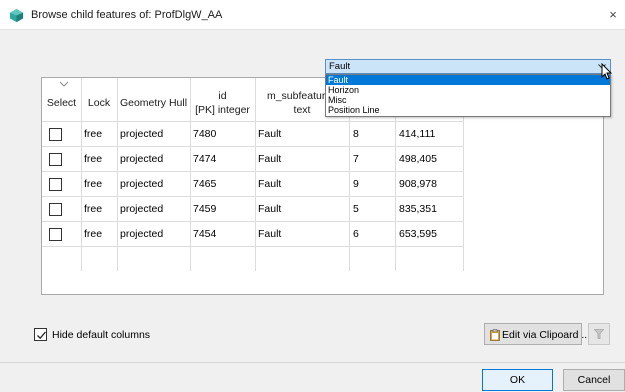 Image resolution: width=625 pixels, height=392 pixels. Describe the element at coordinates (312, 362) in the screenshot. I see `footer-divider` at that location.